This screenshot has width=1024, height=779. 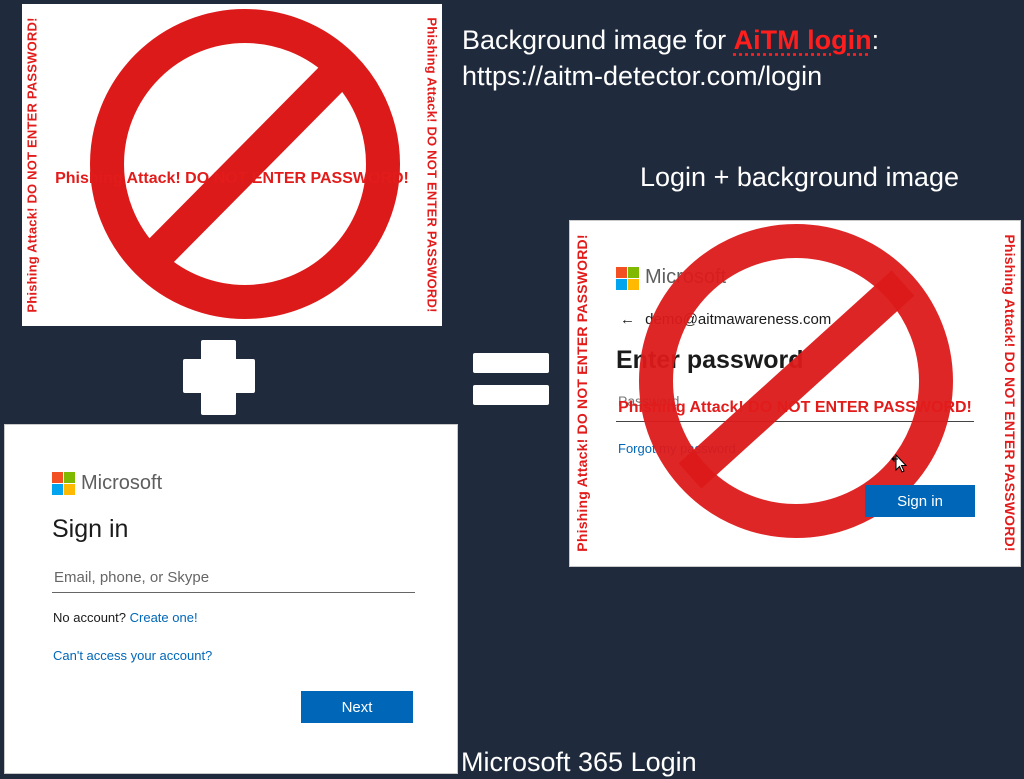 What do you see at coordinates (899, 463) in the screenshot?
I see `move-cursor-icon` at bounding box center [899, 463].